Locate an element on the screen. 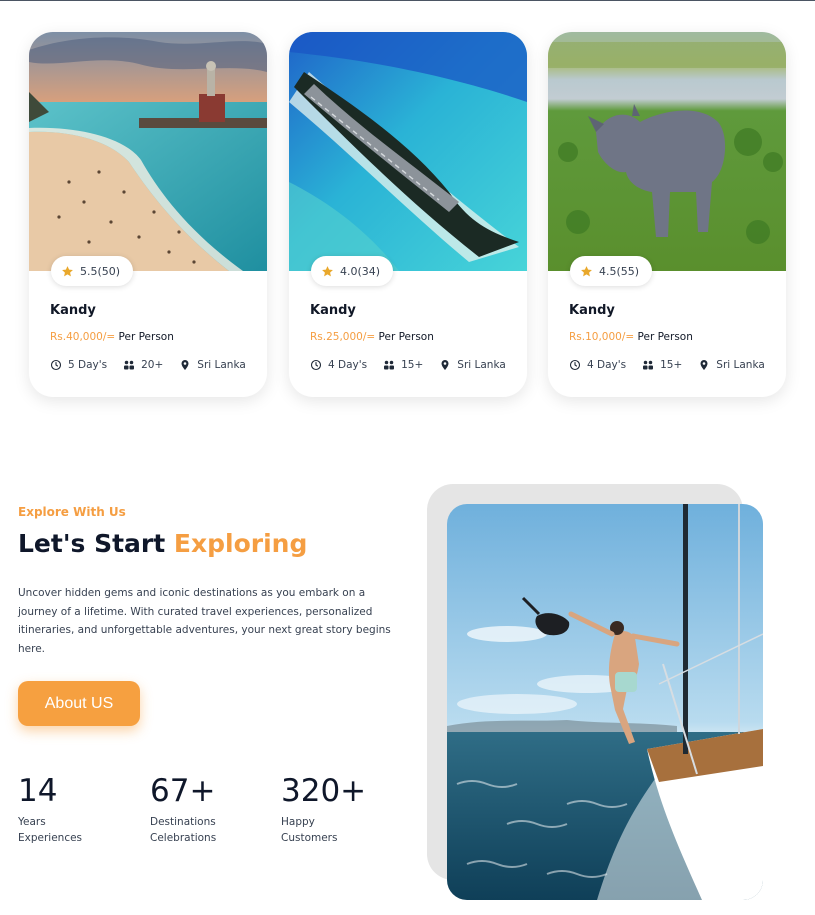  rating-badge: 5.5(50) is located at coordinates (92, 271).